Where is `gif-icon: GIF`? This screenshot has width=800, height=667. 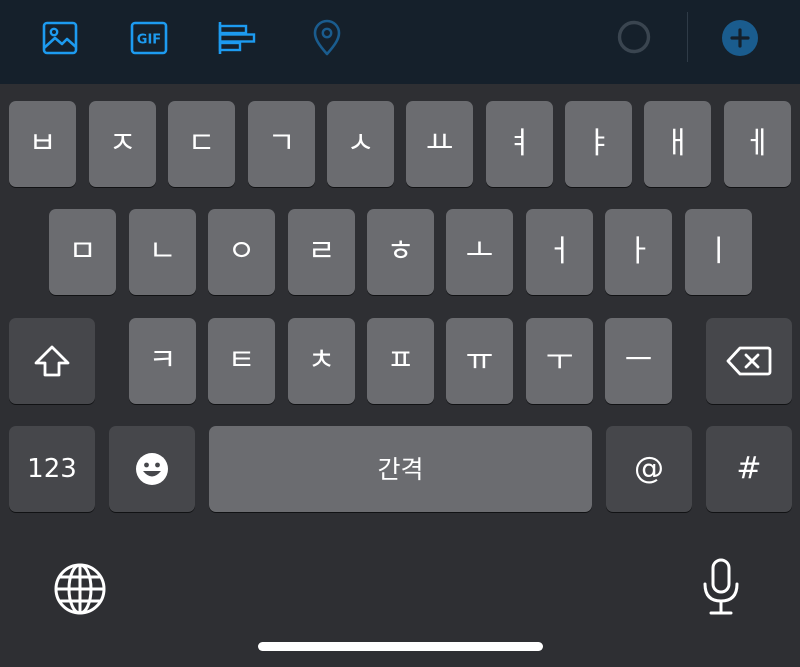 gif-icon: GIF is located at coordinates (149, 38).